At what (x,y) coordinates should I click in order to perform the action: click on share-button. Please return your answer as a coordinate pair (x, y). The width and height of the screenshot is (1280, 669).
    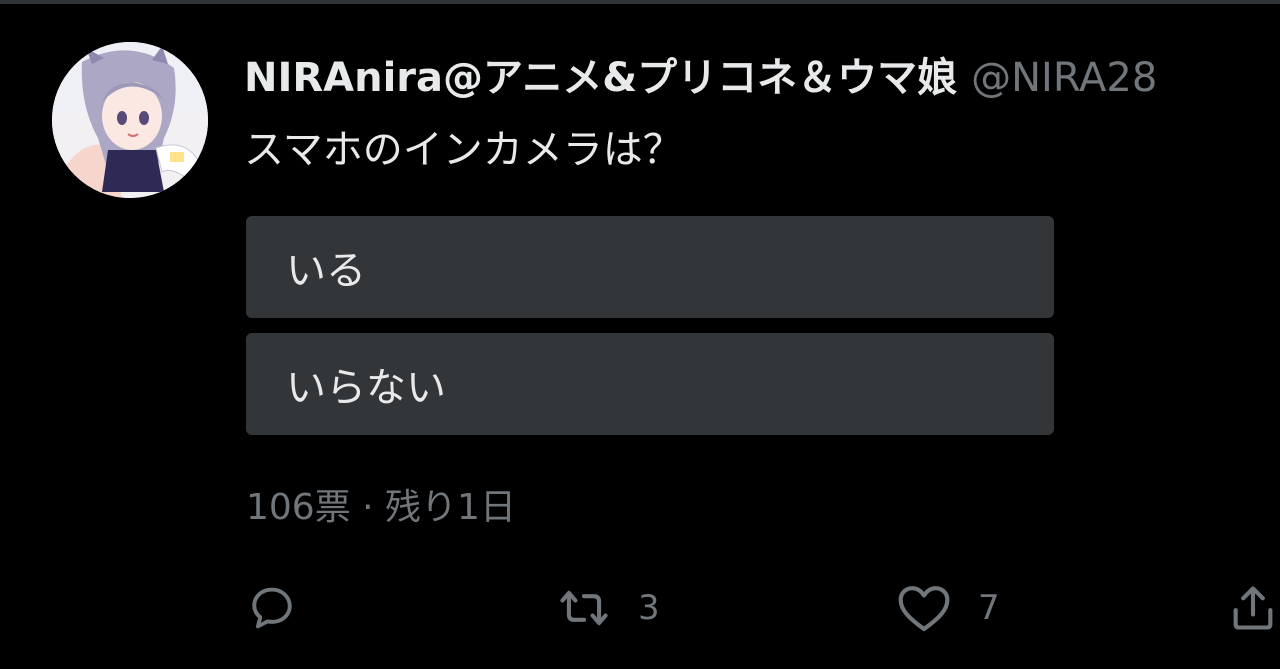
    Looking at the image, I should click on (1253, 608).